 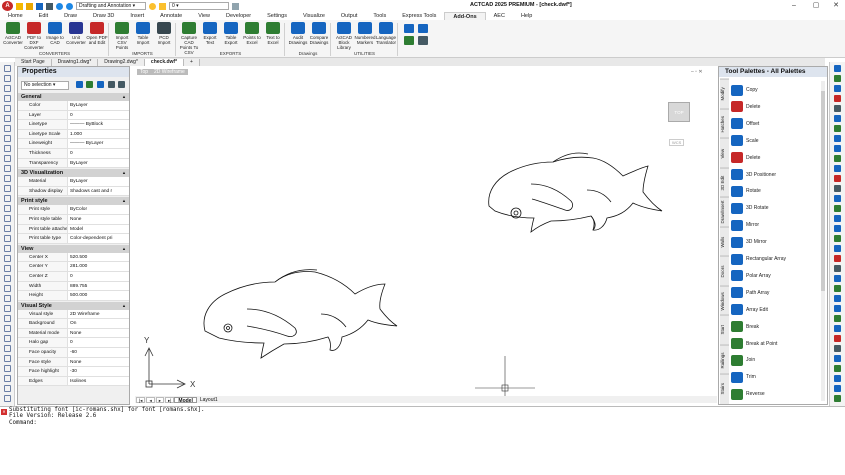 I want to click on first-layout-button: |◂, so click(x=141, y=399).